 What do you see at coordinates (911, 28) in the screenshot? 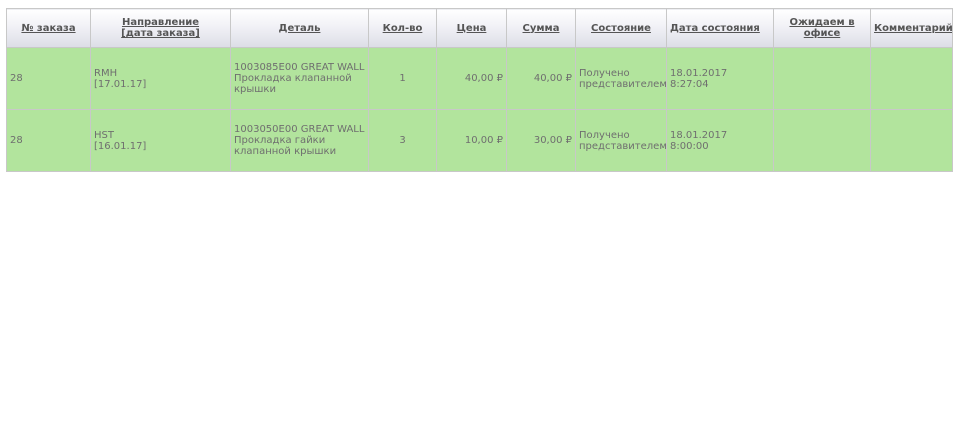
I see `sort-comment: Комментарий` at bounding box center [911, 28].